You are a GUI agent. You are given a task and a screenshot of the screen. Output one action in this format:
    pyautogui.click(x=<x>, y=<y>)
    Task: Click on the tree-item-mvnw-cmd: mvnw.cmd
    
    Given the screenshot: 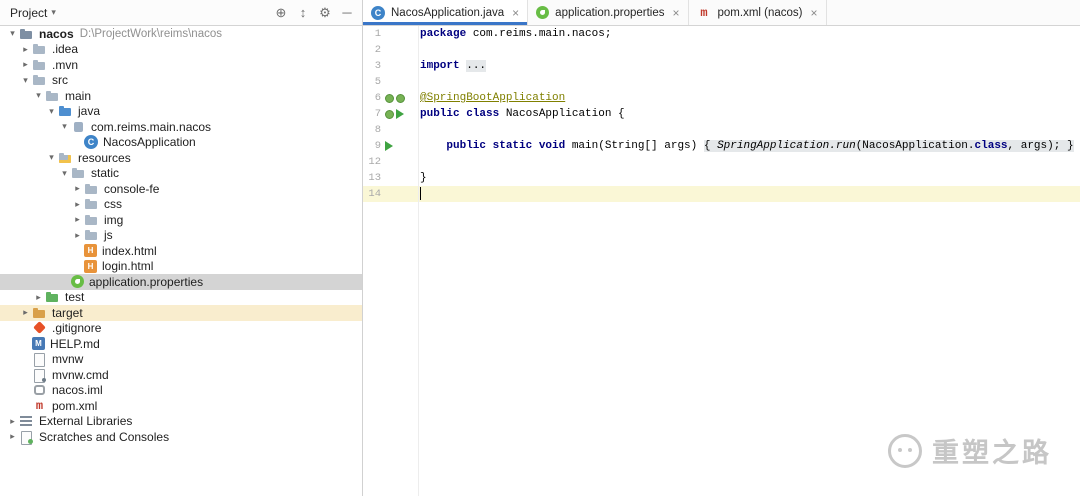 What is the action you would take?
    pyautogui.click(x=181, y=375)
    